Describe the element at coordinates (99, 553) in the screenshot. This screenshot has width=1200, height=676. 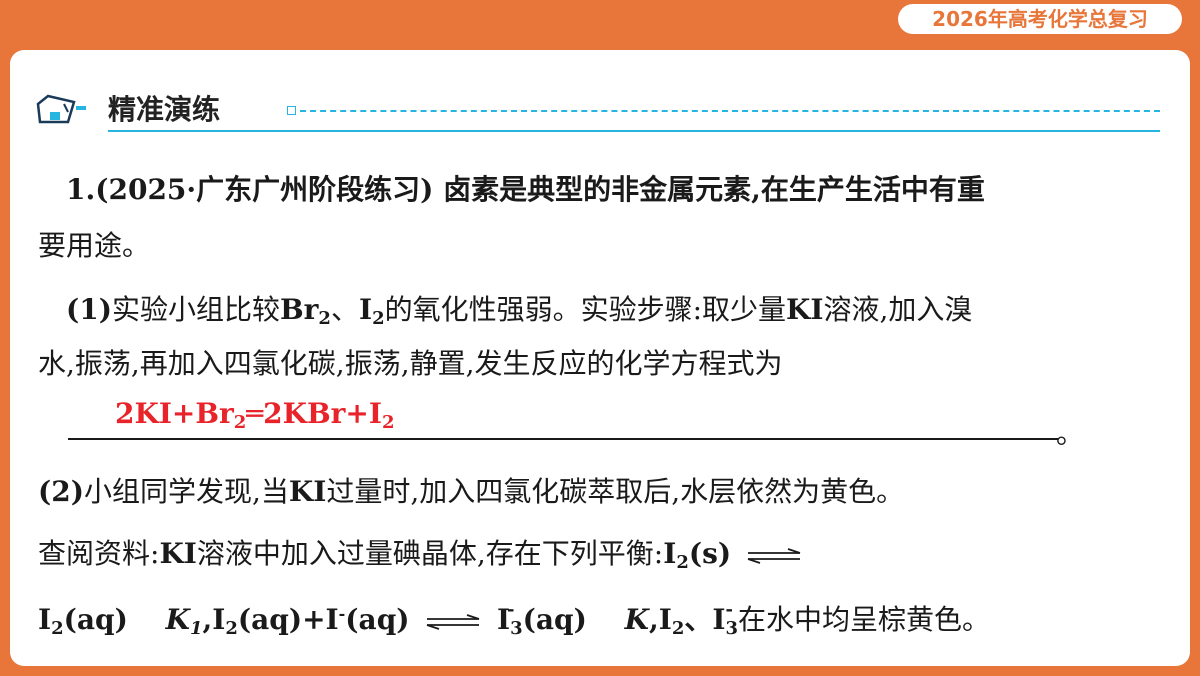
I see `reference-label: 查阅资料:` at that location.